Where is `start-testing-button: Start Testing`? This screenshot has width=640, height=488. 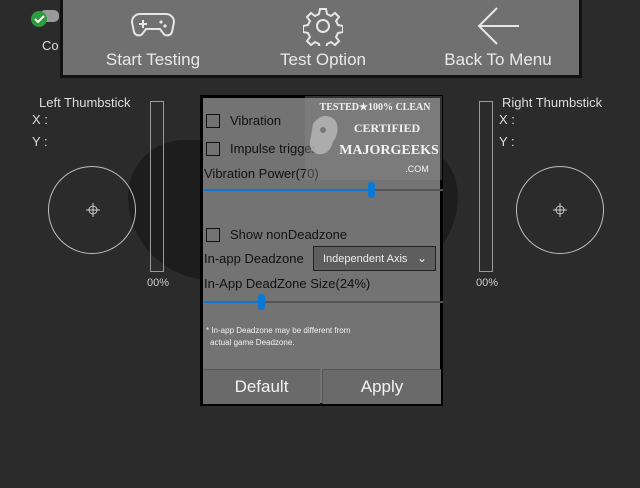
start-testing-button: Start Testing is located at coordinates (153, 38).